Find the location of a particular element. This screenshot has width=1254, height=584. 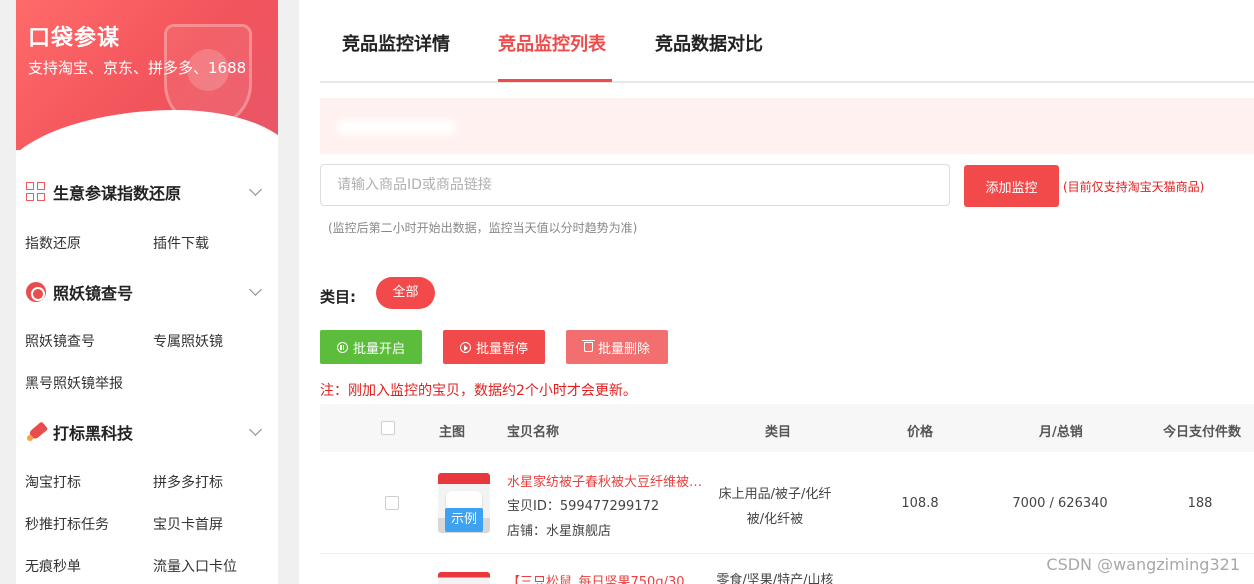

col-name: 宝贝名称 is located at coordinates (533, 432).